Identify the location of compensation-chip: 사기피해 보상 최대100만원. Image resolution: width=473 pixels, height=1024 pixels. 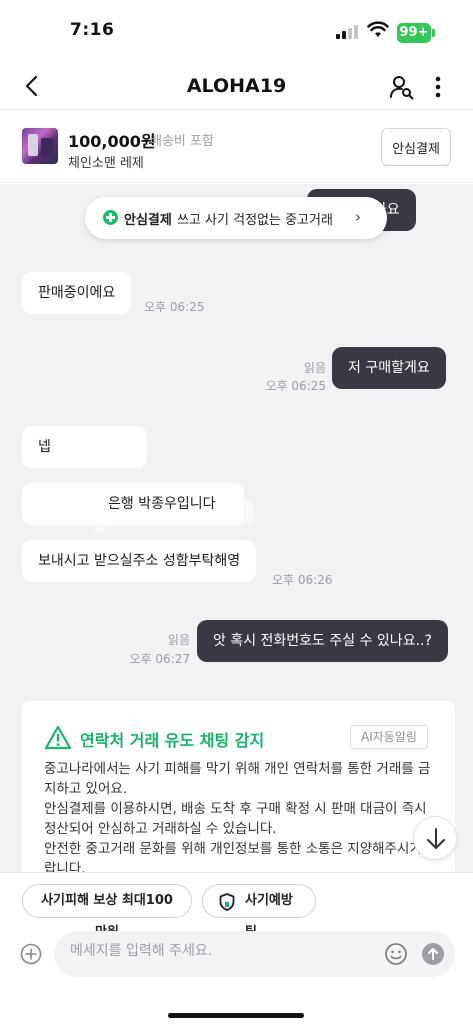
(107, 912).